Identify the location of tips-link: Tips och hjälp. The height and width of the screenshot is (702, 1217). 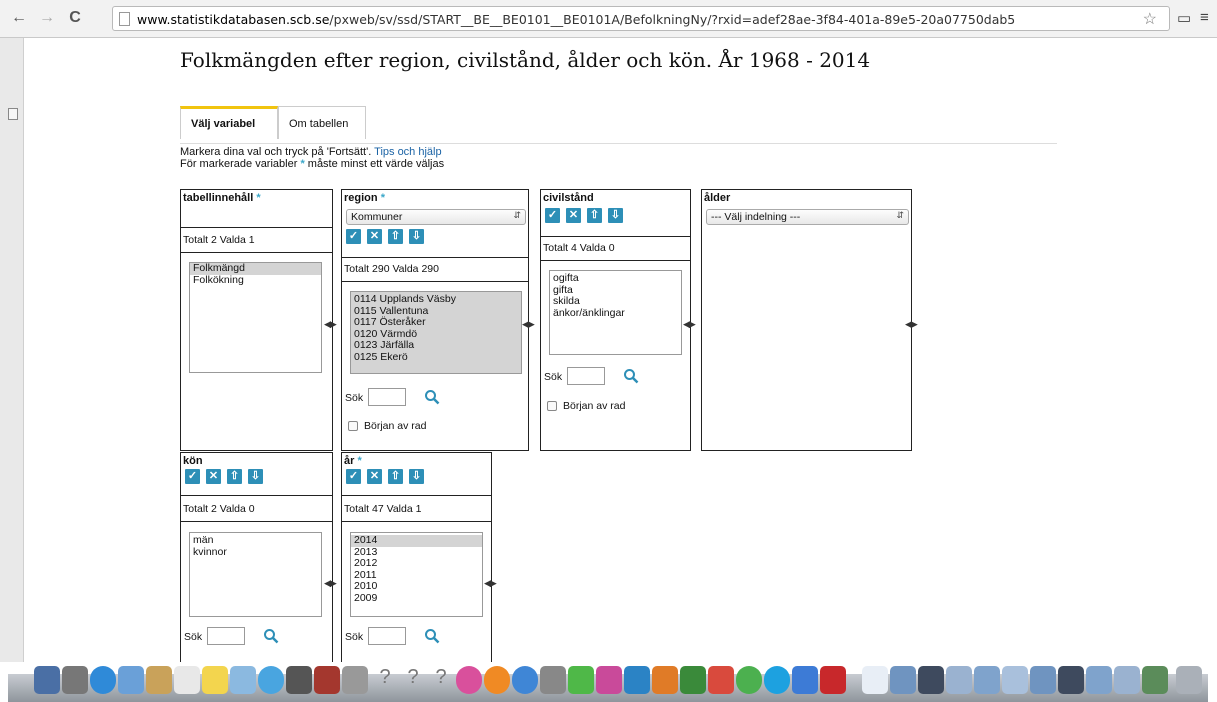
(407, 152).